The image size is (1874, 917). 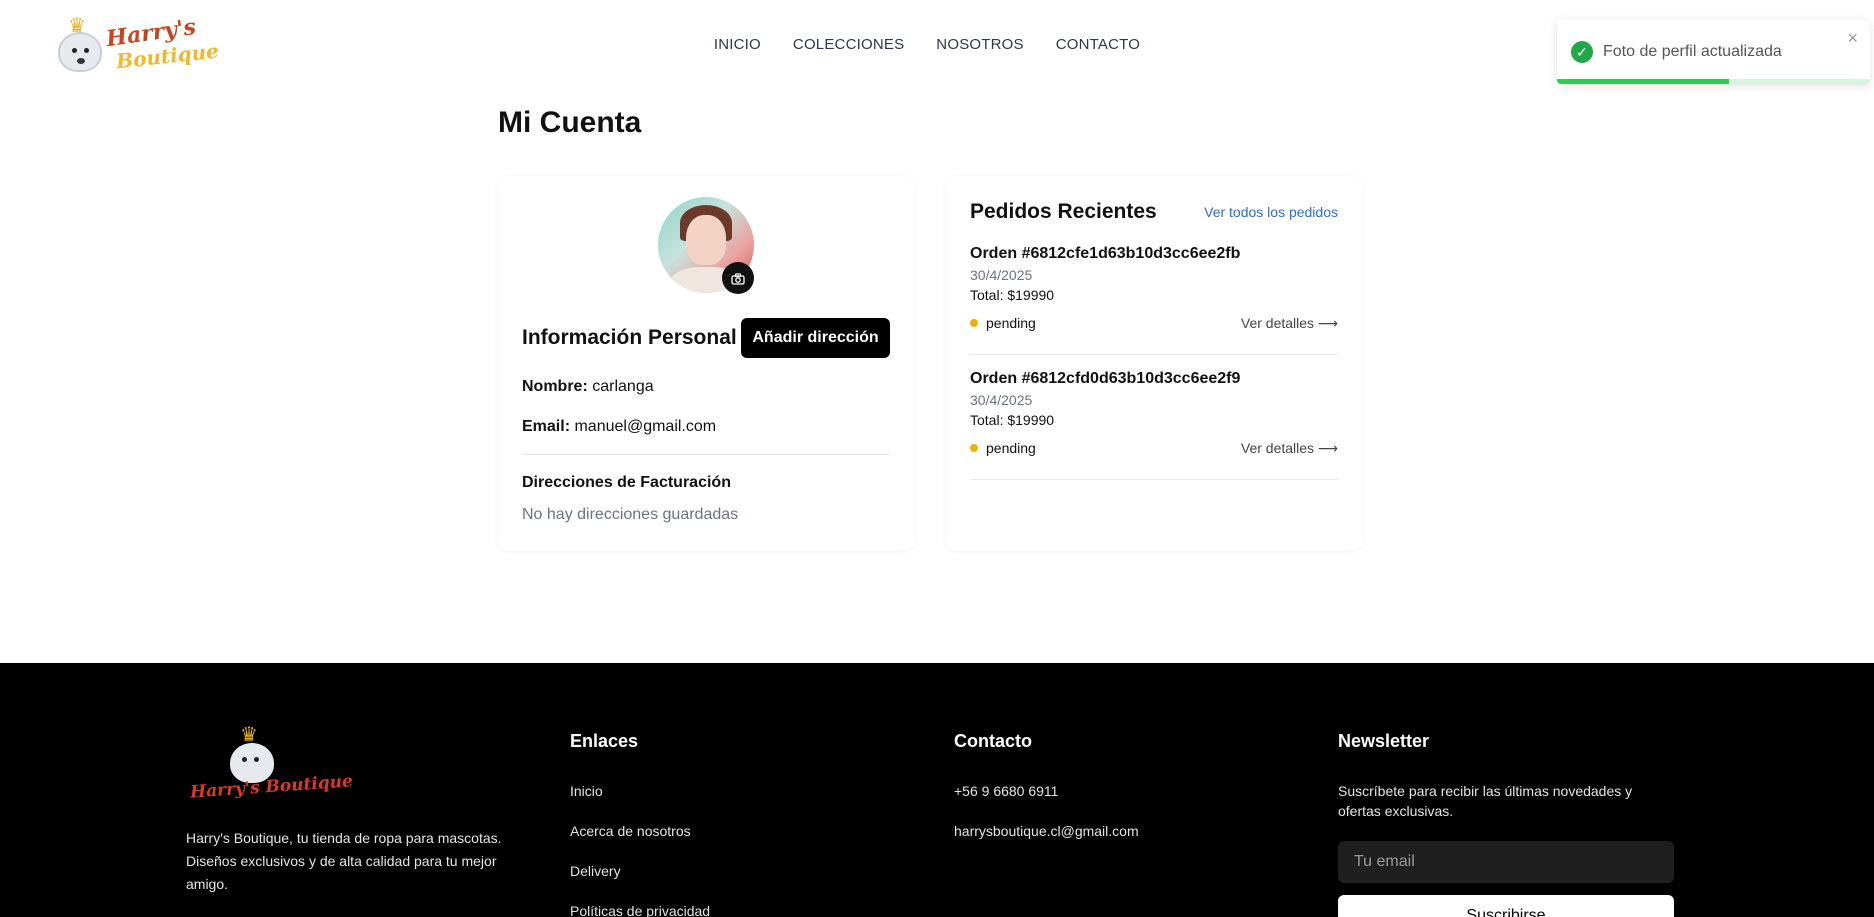 I want to click on add-address-button: Añadir dirección, so click(x=815, y=338).